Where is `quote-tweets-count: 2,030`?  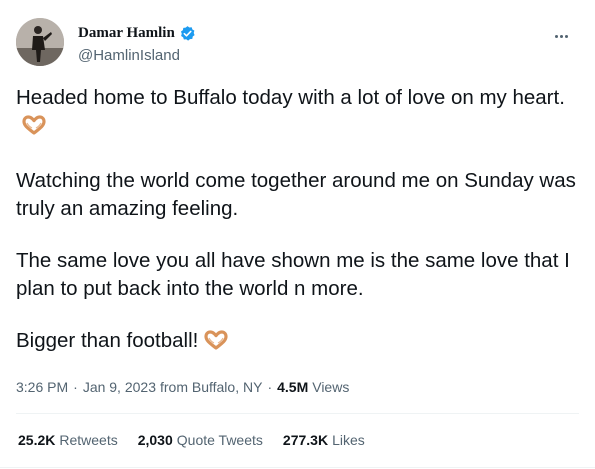 quote-tweets-count: 2,030 is located at coordinates (155, 440).